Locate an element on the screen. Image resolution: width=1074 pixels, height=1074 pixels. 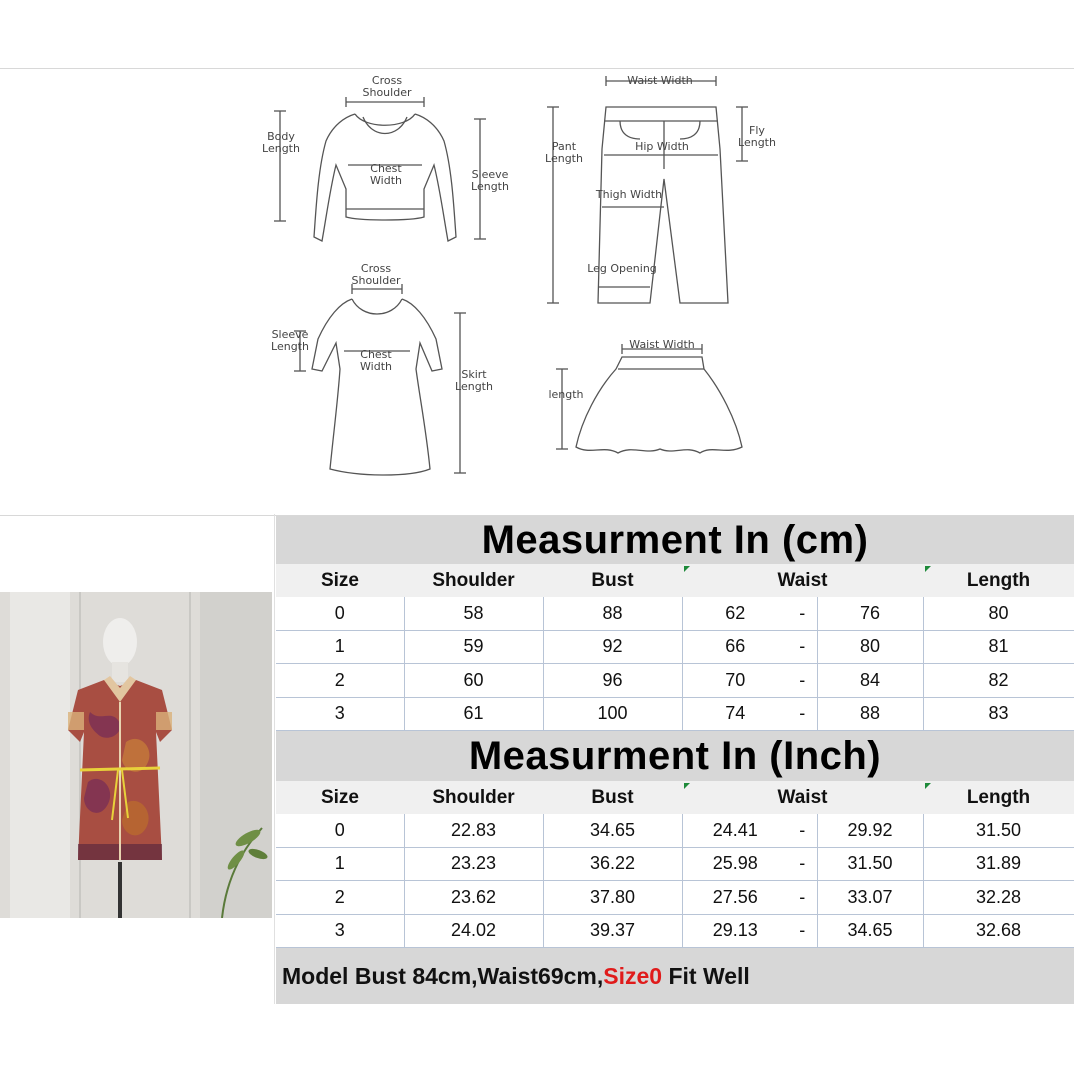
cell-waist-min: 66 is located at coordinates (735, 647).